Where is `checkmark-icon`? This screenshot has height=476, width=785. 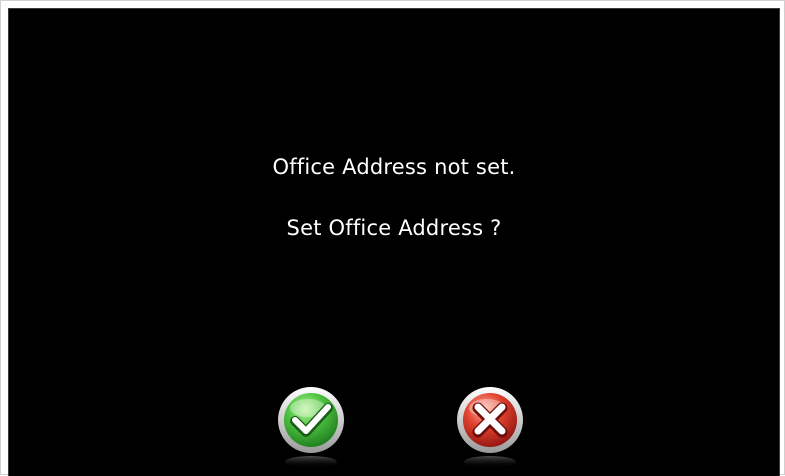 checkmark-icon is located at coordinates (311, 427).